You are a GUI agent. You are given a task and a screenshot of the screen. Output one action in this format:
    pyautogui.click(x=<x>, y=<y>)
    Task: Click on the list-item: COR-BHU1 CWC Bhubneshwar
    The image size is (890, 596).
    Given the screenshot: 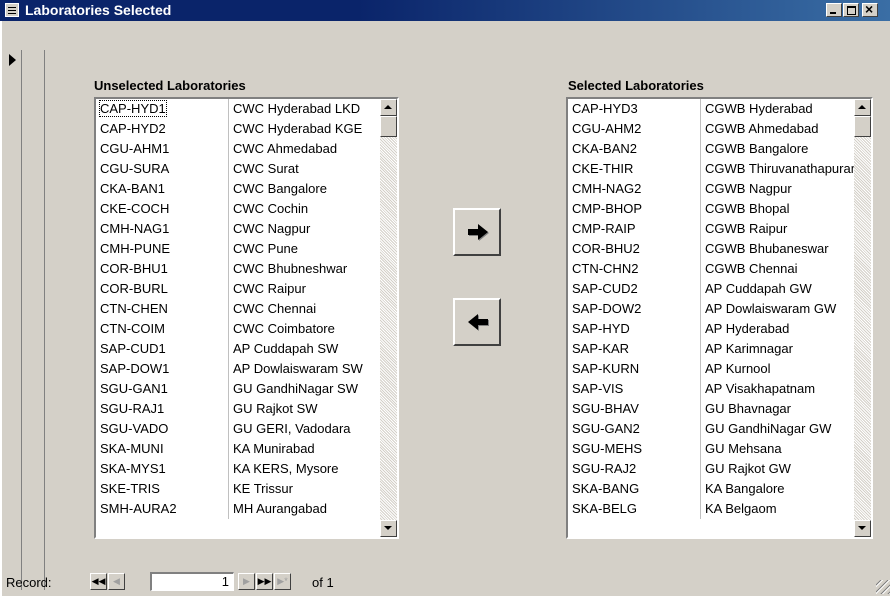 What is the action you would take?
    pyautogui.click(x=238, y=269)
    